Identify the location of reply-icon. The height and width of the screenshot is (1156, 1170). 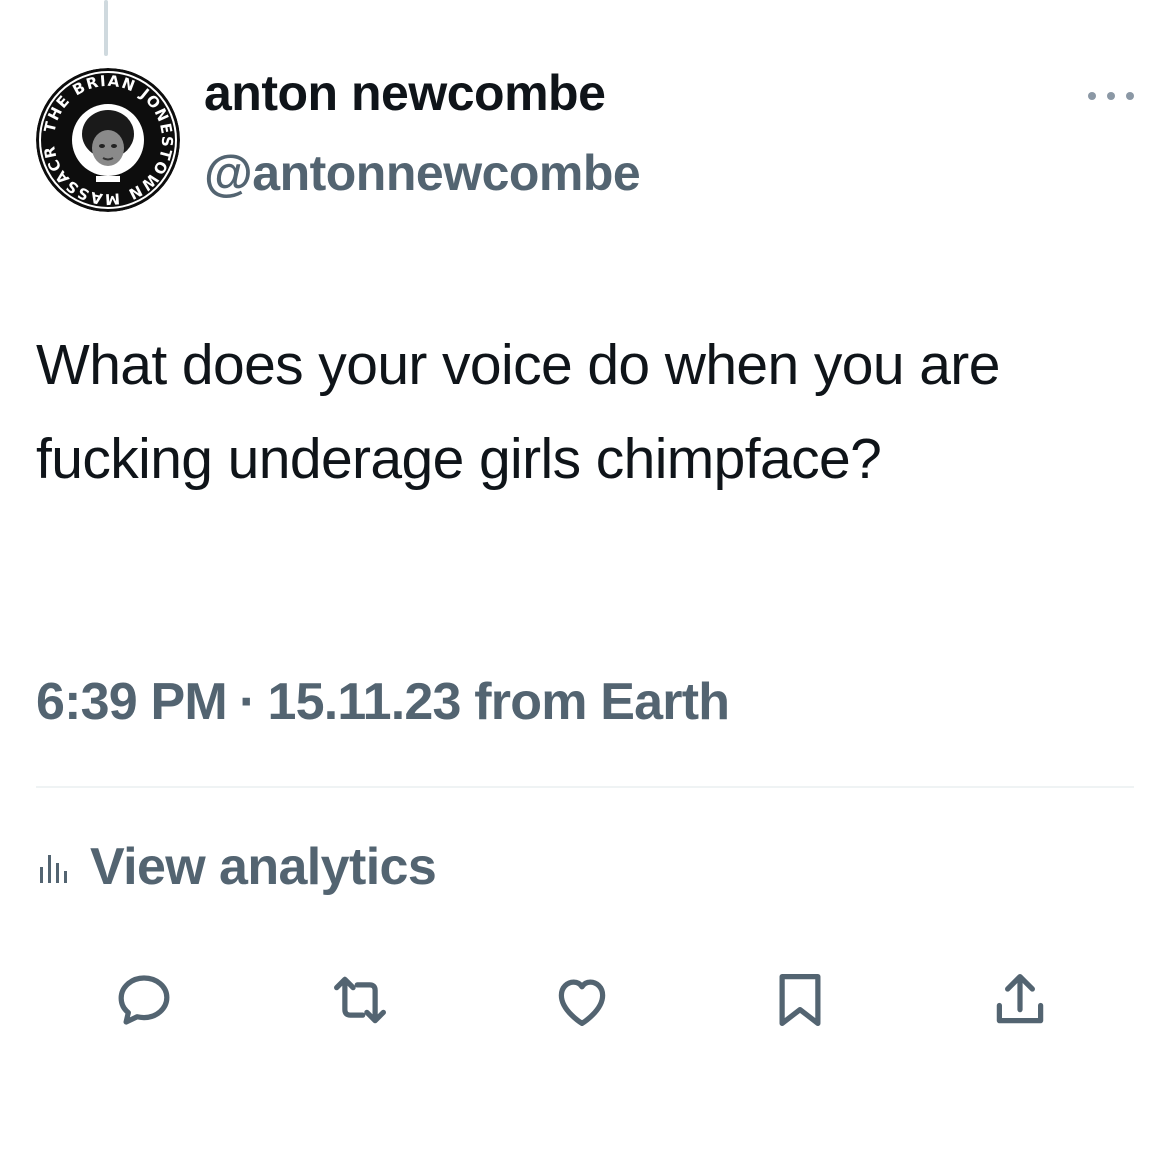
(144, 1000).